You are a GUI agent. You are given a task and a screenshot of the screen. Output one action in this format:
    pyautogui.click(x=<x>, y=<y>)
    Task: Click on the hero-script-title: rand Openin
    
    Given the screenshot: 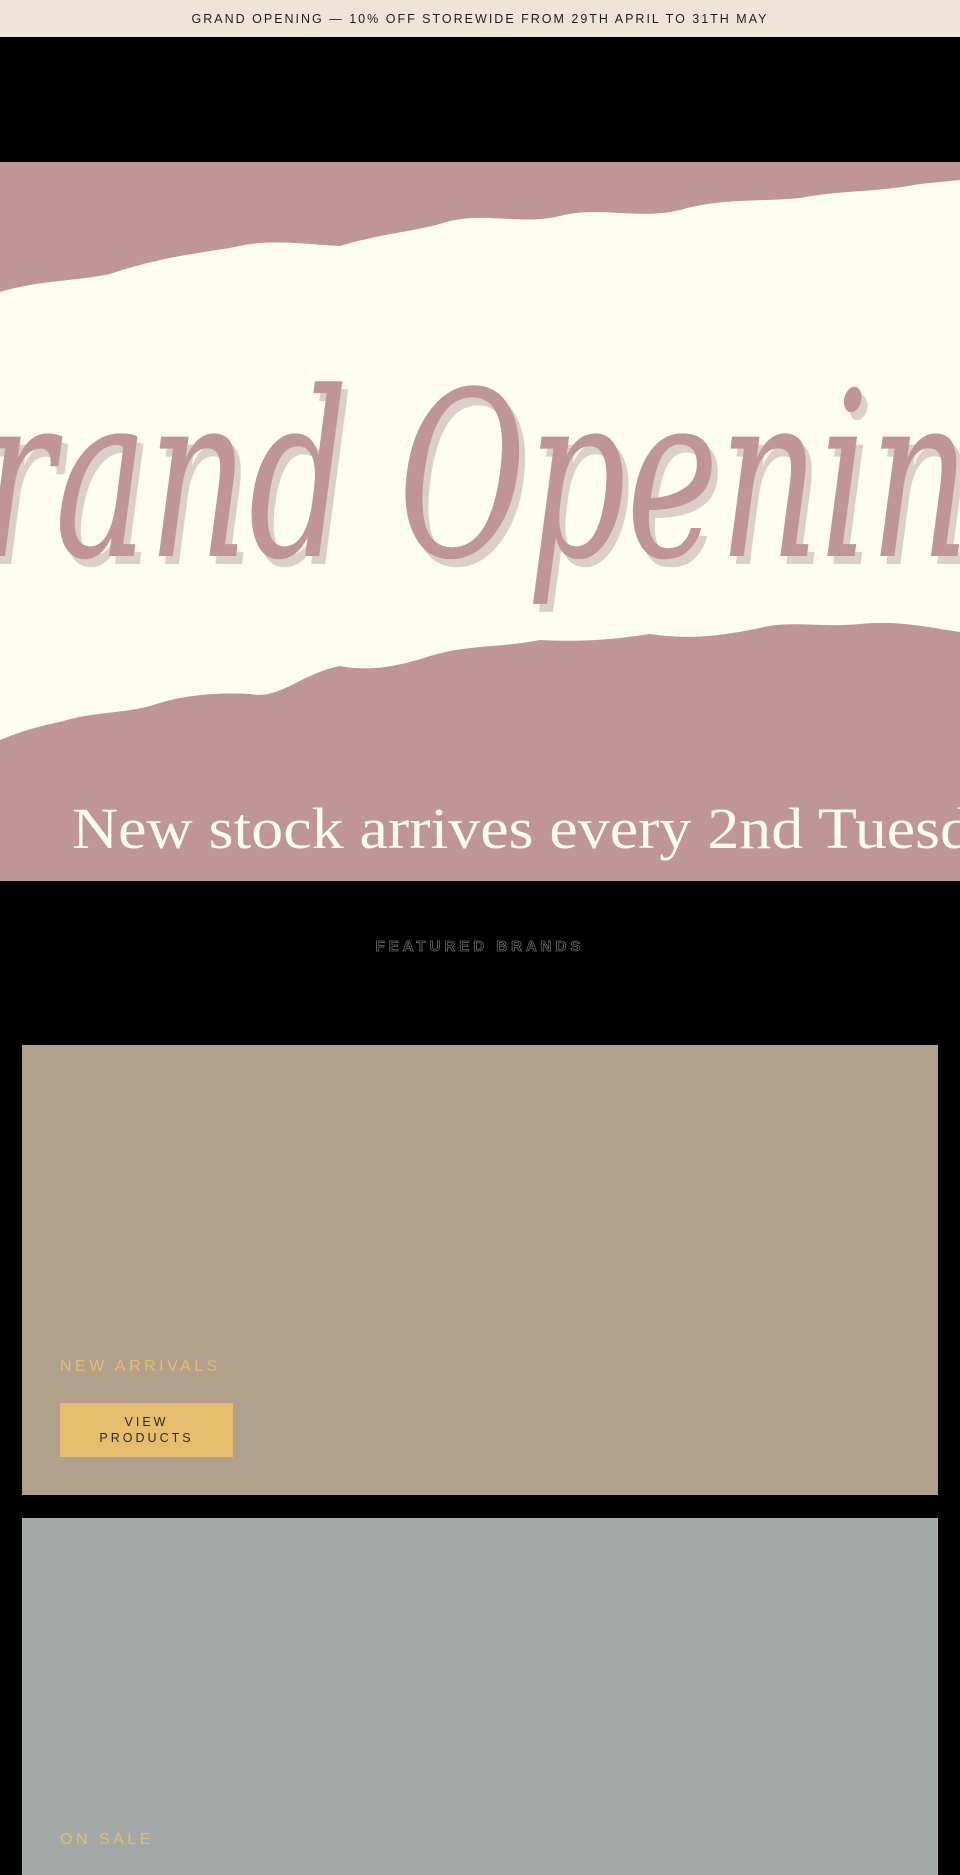 What is the action you would take?
    pyautogui.click(x=480, y=477)
    